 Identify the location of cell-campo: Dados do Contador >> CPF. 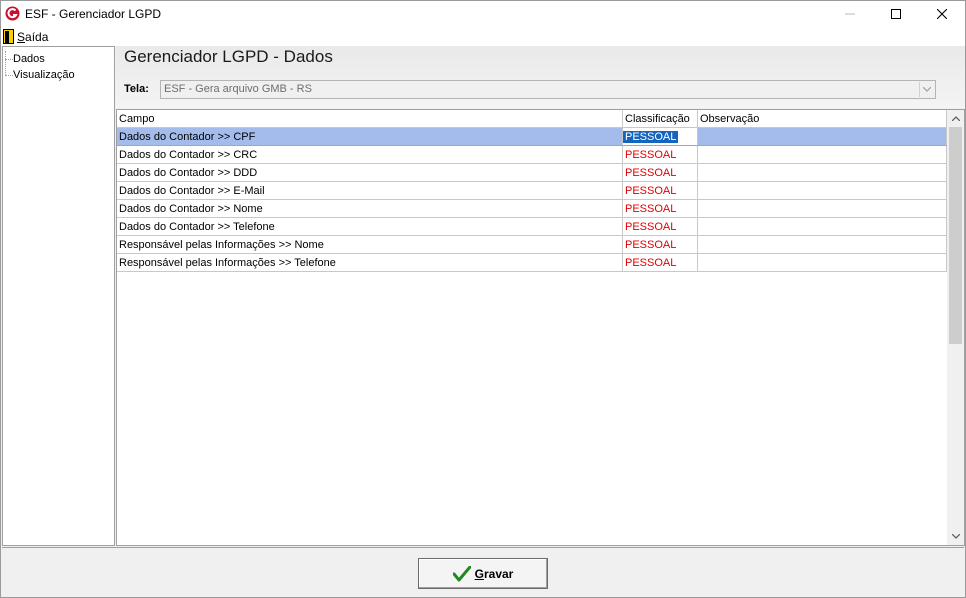
(370, 136).